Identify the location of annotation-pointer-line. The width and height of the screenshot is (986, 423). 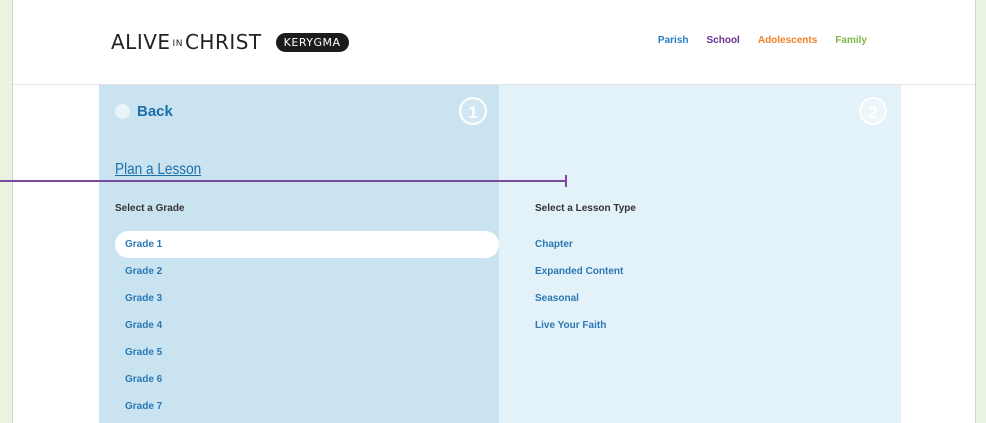
(283, 181).